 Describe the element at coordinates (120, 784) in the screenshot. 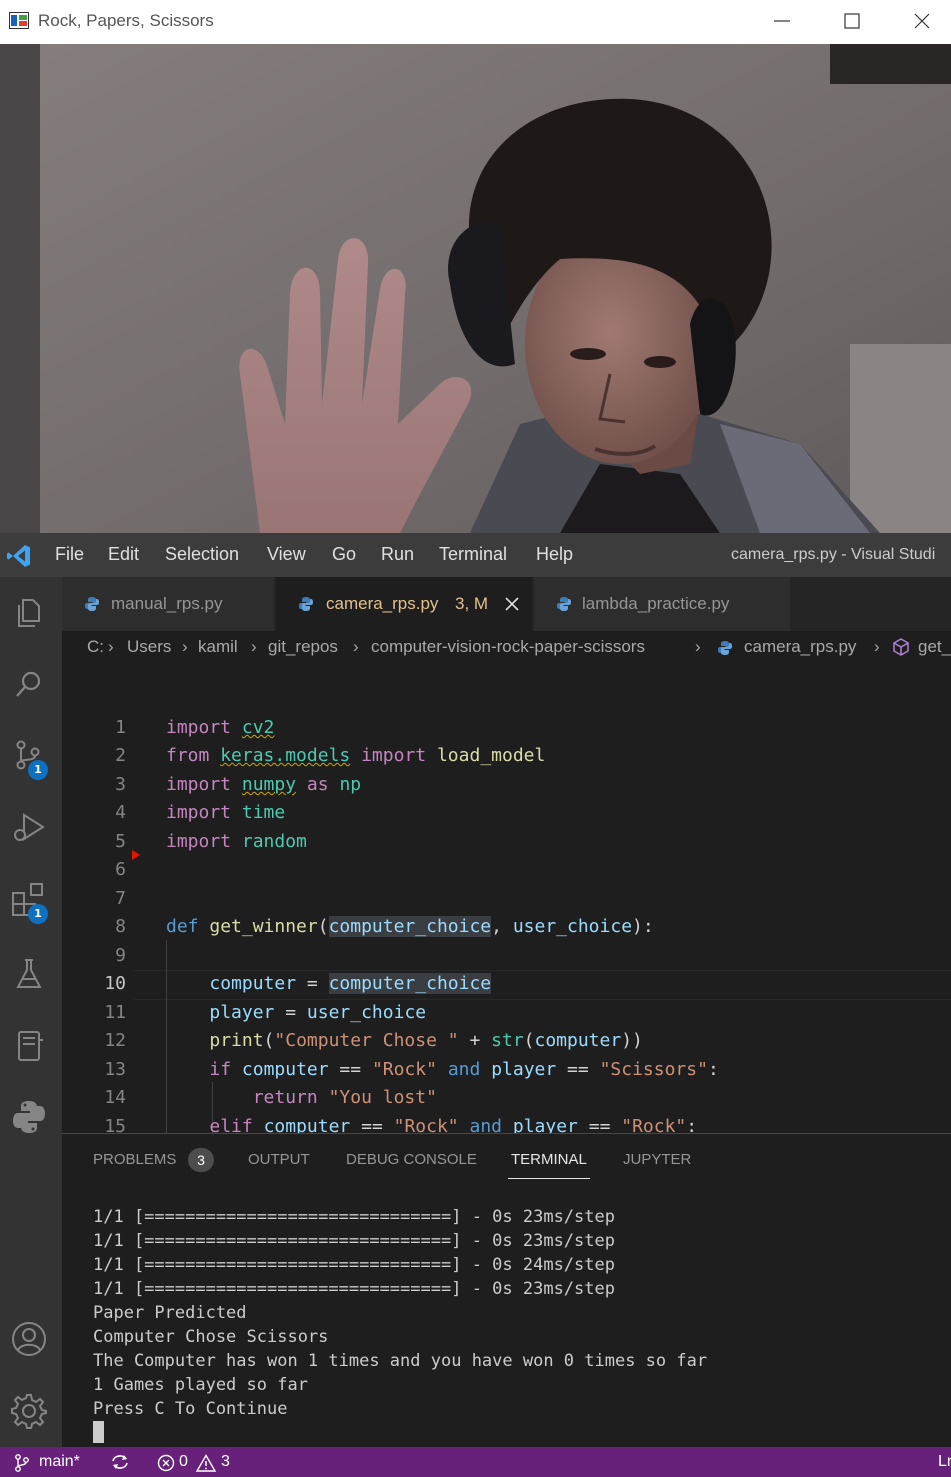

I see `line-number: 3` at that location.